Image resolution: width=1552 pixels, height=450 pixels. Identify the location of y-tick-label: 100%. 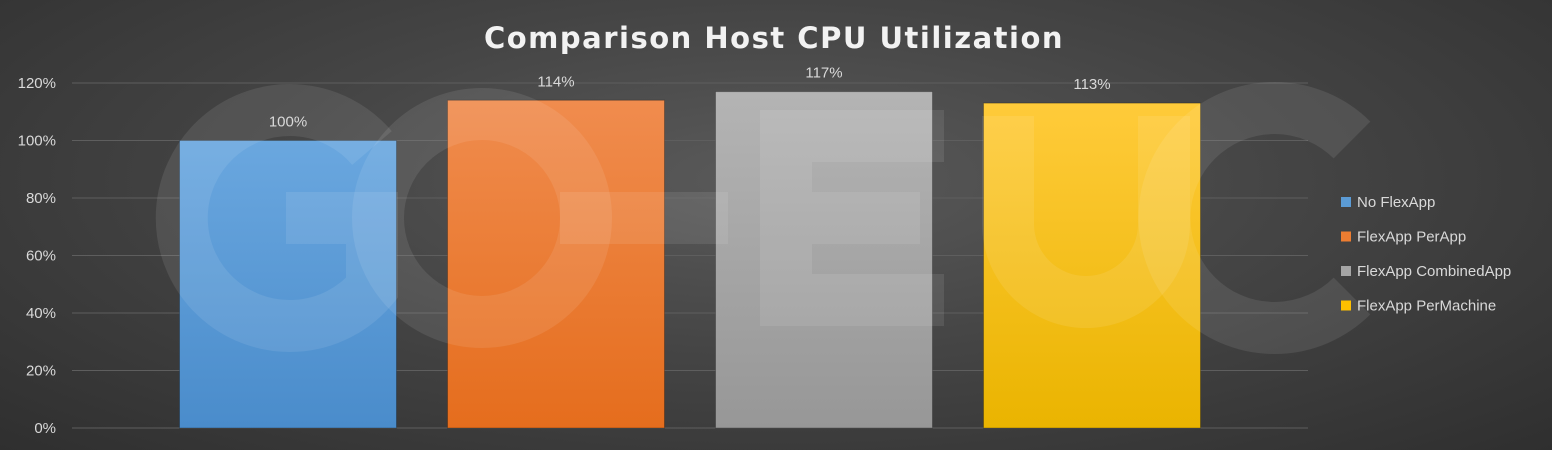
(37, 141).